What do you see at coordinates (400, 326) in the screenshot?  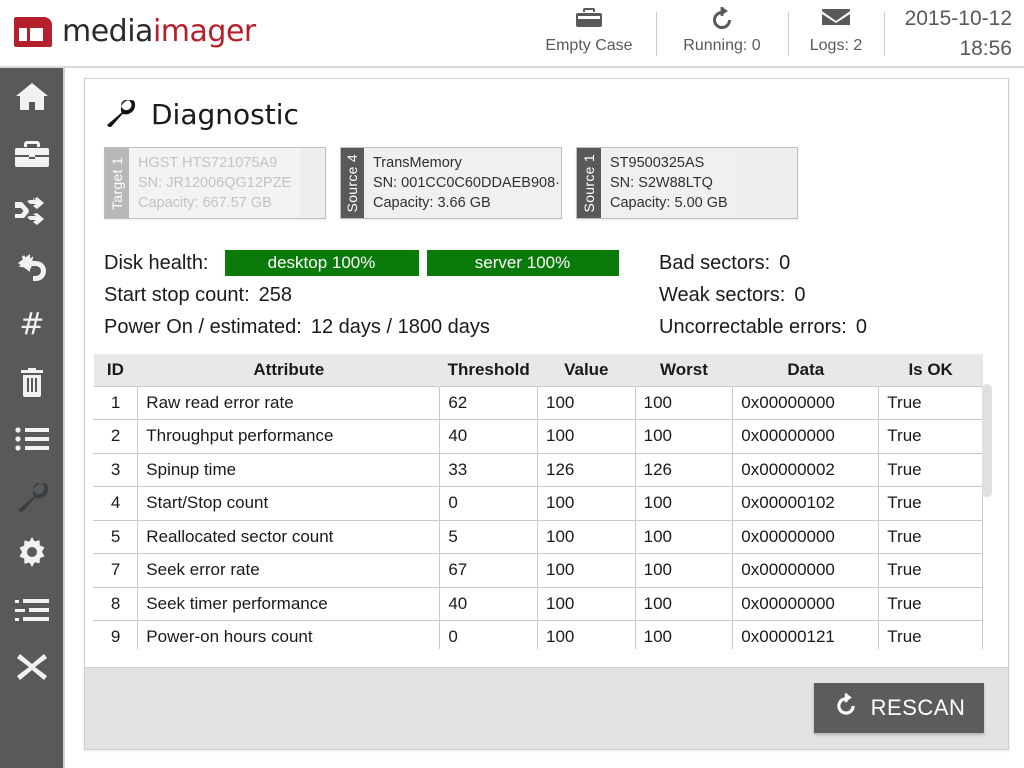 I see `power-on-value: 12 days / 1800 days` at bounding box center [400, 326].